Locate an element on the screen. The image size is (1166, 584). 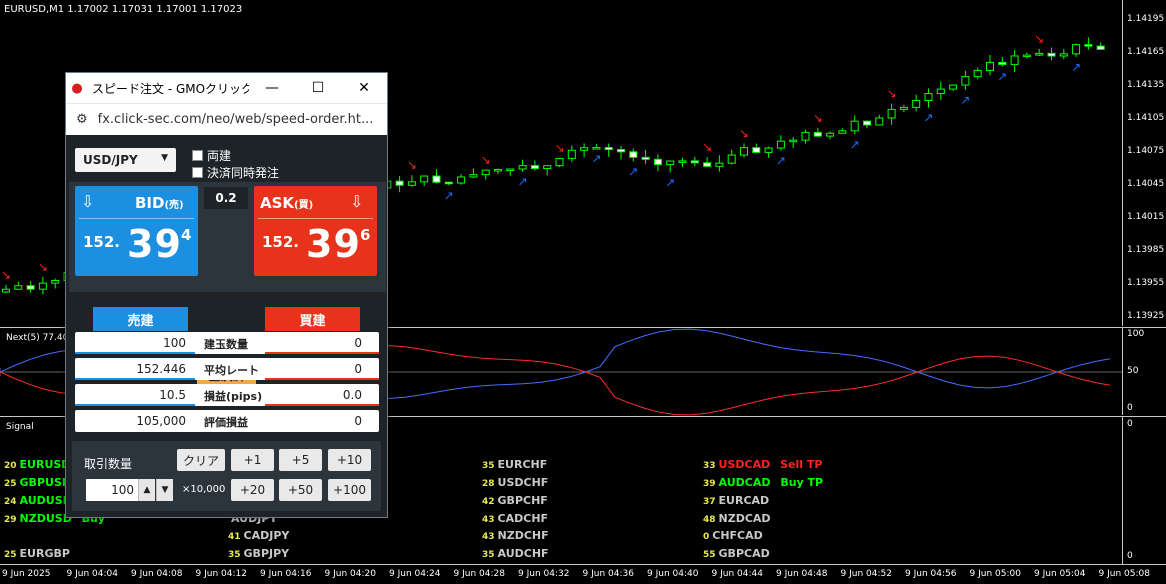
clear-button: クリア is located at coordinates (201, 460).